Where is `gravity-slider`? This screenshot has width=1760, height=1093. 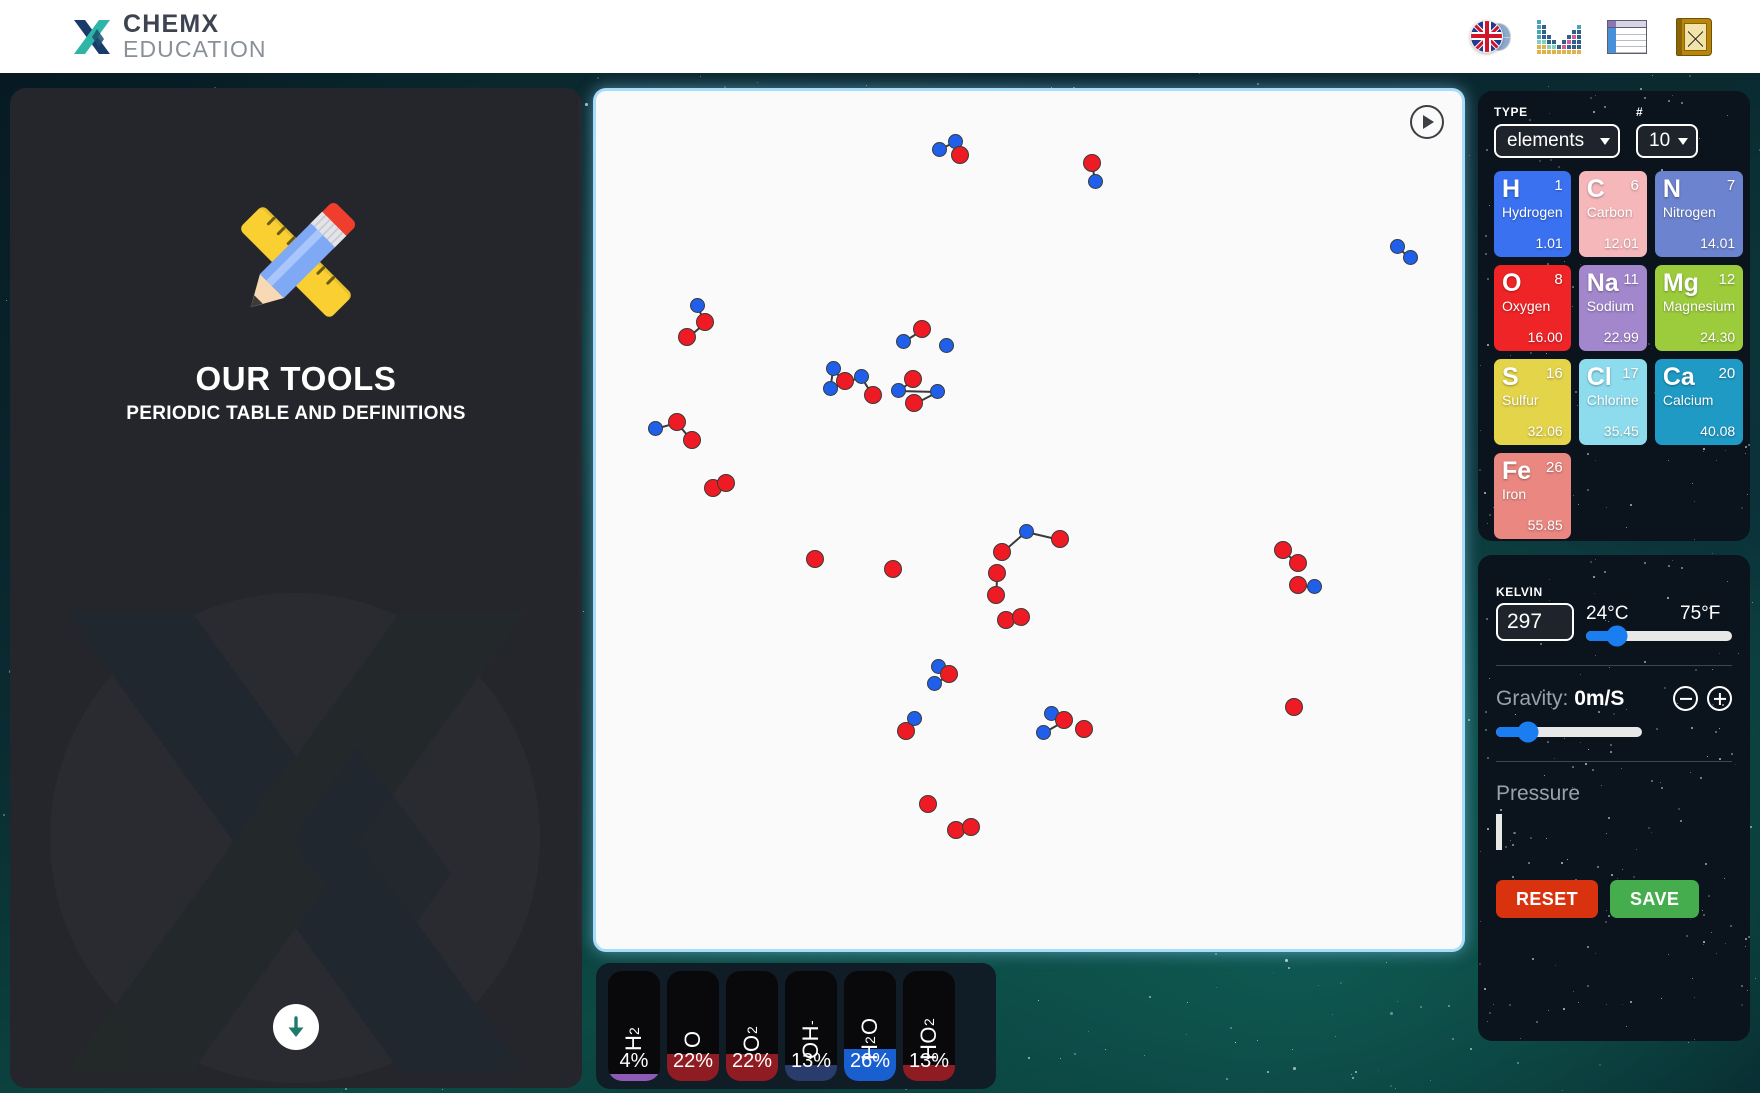
gravity-slider is located at coordinates (1569, 732).